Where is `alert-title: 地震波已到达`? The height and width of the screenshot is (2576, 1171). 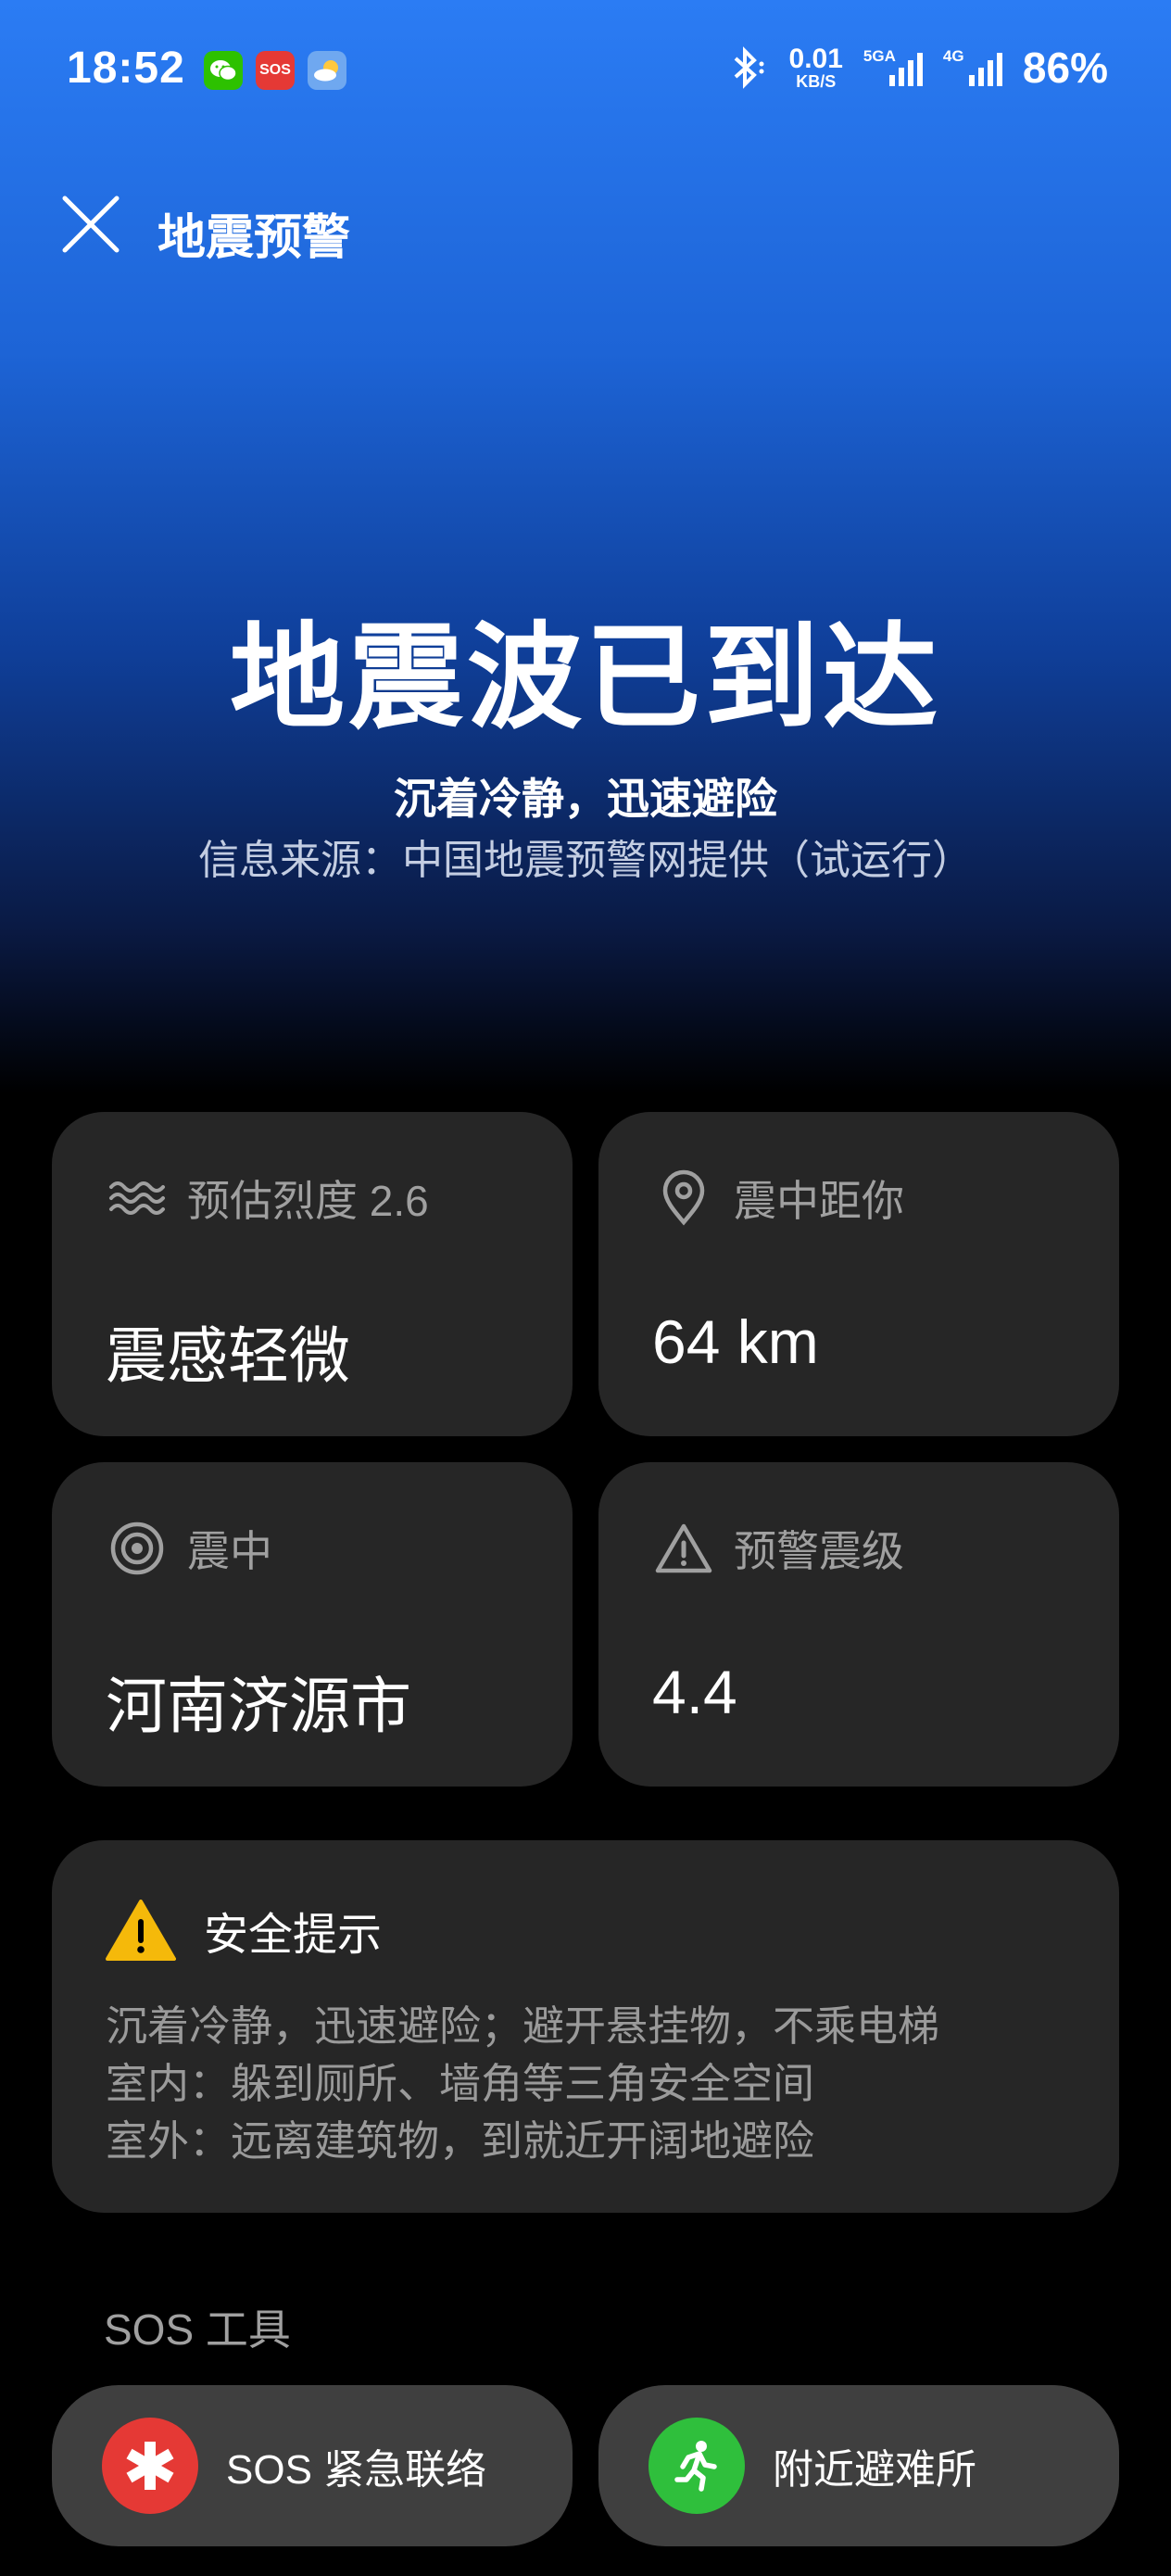
alert-title: 地震波已到达 is located at coordinates (585, 678).